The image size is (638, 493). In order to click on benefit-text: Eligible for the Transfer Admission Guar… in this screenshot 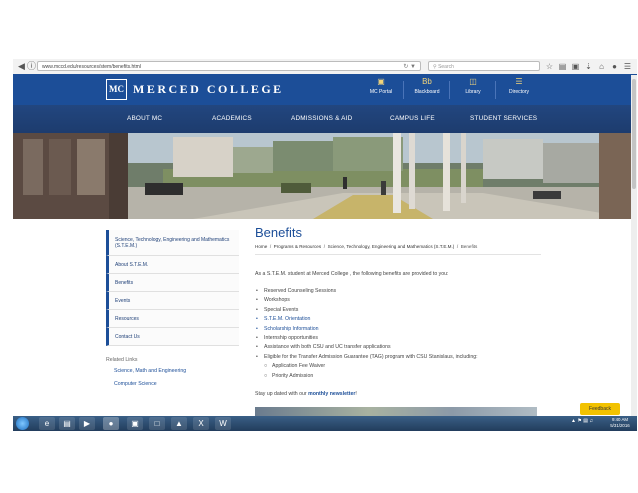, I will do `click(371, 356)`.